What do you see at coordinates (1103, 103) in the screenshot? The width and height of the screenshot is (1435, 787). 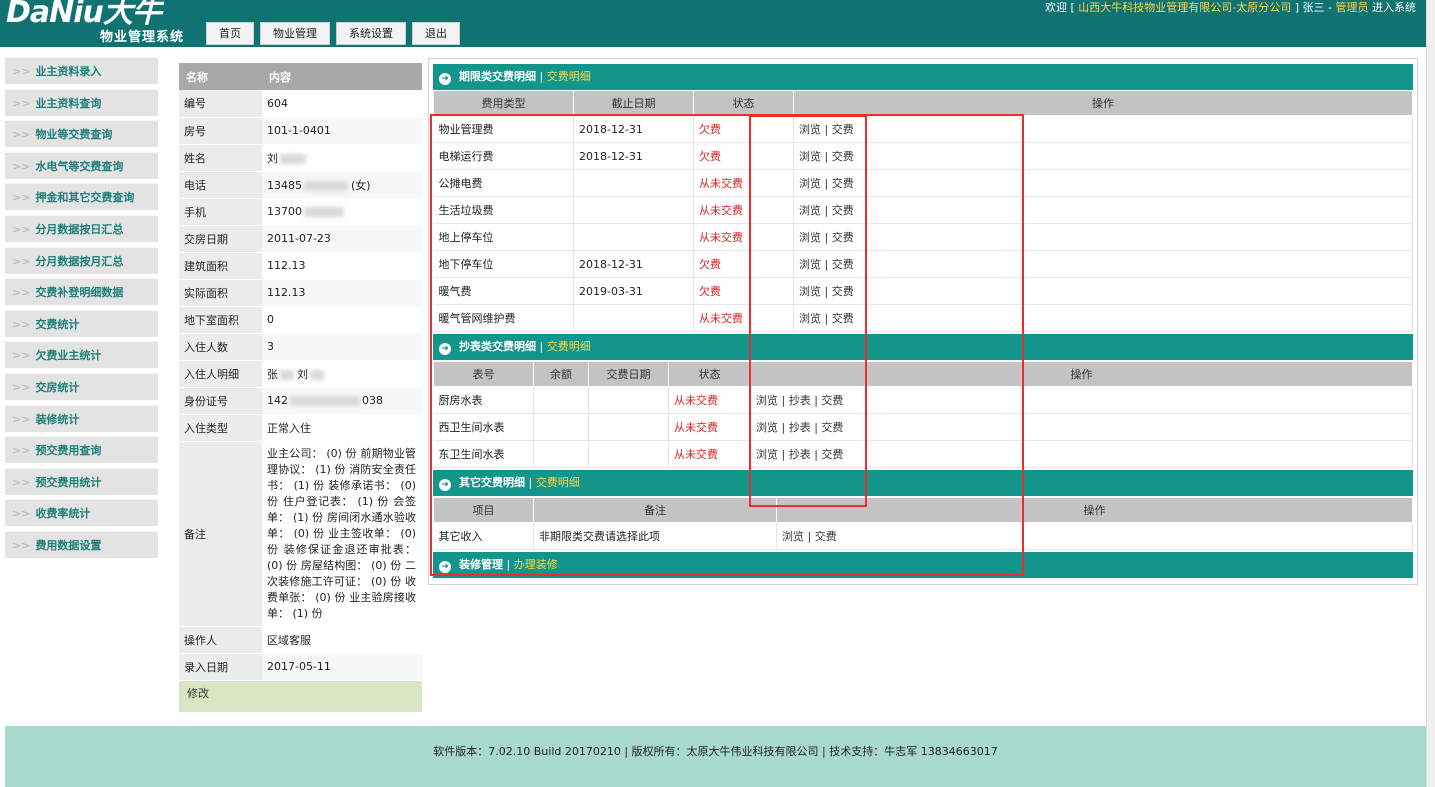 I see `column-header: 操作` at bounding box center [1103, 103].